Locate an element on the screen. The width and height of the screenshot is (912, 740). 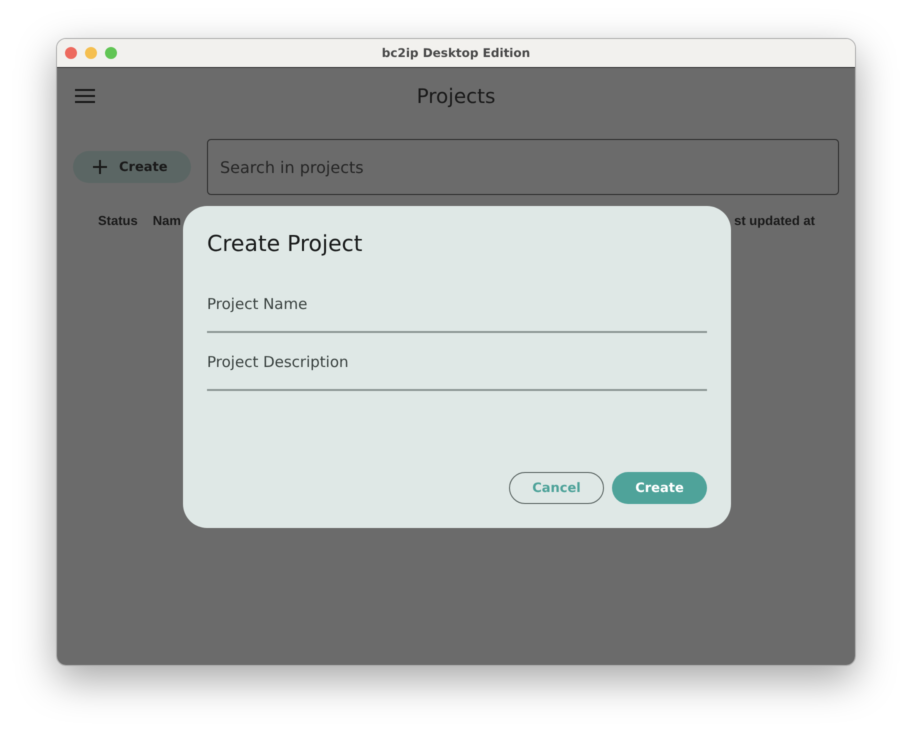
close-window-button is located at coordinates (71, 53).